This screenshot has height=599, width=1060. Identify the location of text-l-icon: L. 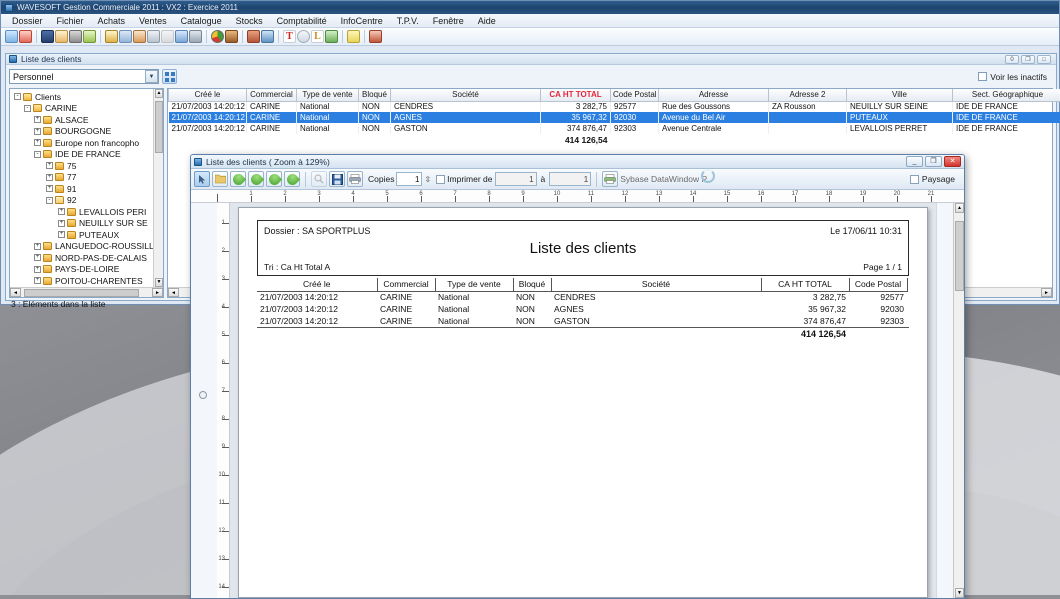
(317, 36).